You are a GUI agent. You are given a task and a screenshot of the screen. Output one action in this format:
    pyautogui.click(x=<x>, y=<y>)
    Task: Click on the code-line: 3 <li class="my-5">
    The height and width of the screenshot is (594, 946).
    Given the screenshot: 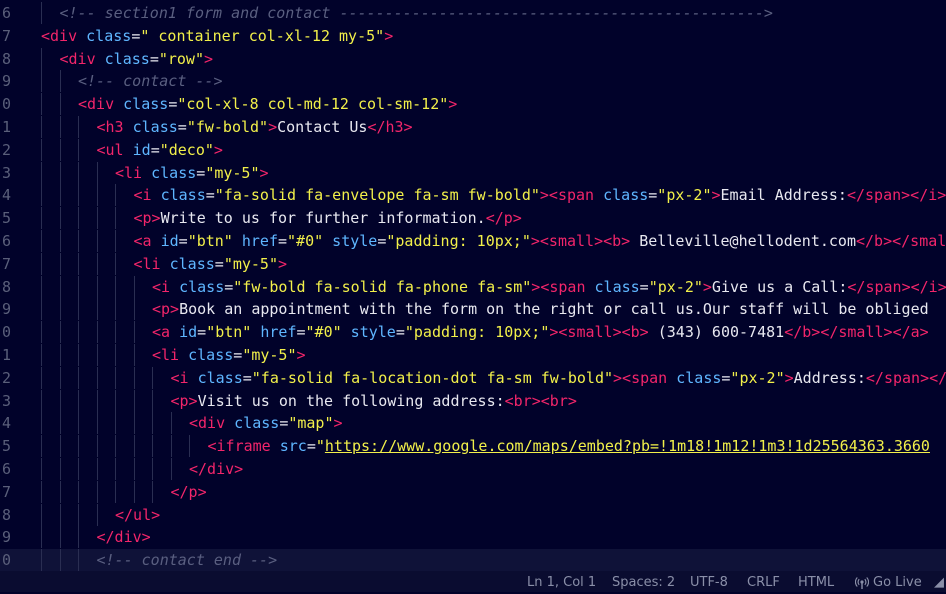 What is the action you would take?
    pyautogui.click(x=473, y=173)
    